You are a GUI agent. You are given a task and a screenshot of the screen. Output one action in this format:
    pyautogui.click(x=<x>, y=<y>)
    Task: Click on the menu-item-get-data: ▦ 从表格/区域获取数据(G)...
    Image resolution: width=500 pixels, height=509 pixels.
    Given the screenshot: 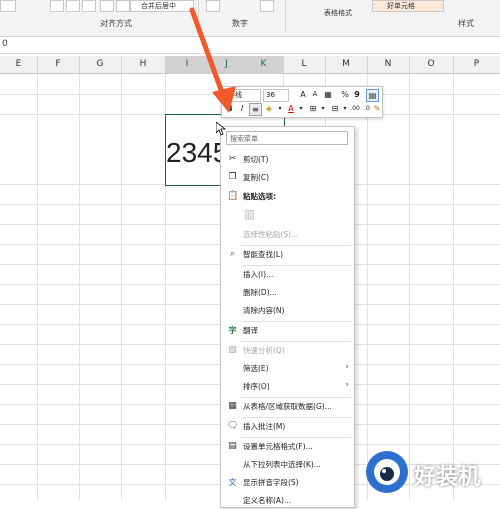 What is the action you would take?
    pyautogui.click(x=287, y=407)
    